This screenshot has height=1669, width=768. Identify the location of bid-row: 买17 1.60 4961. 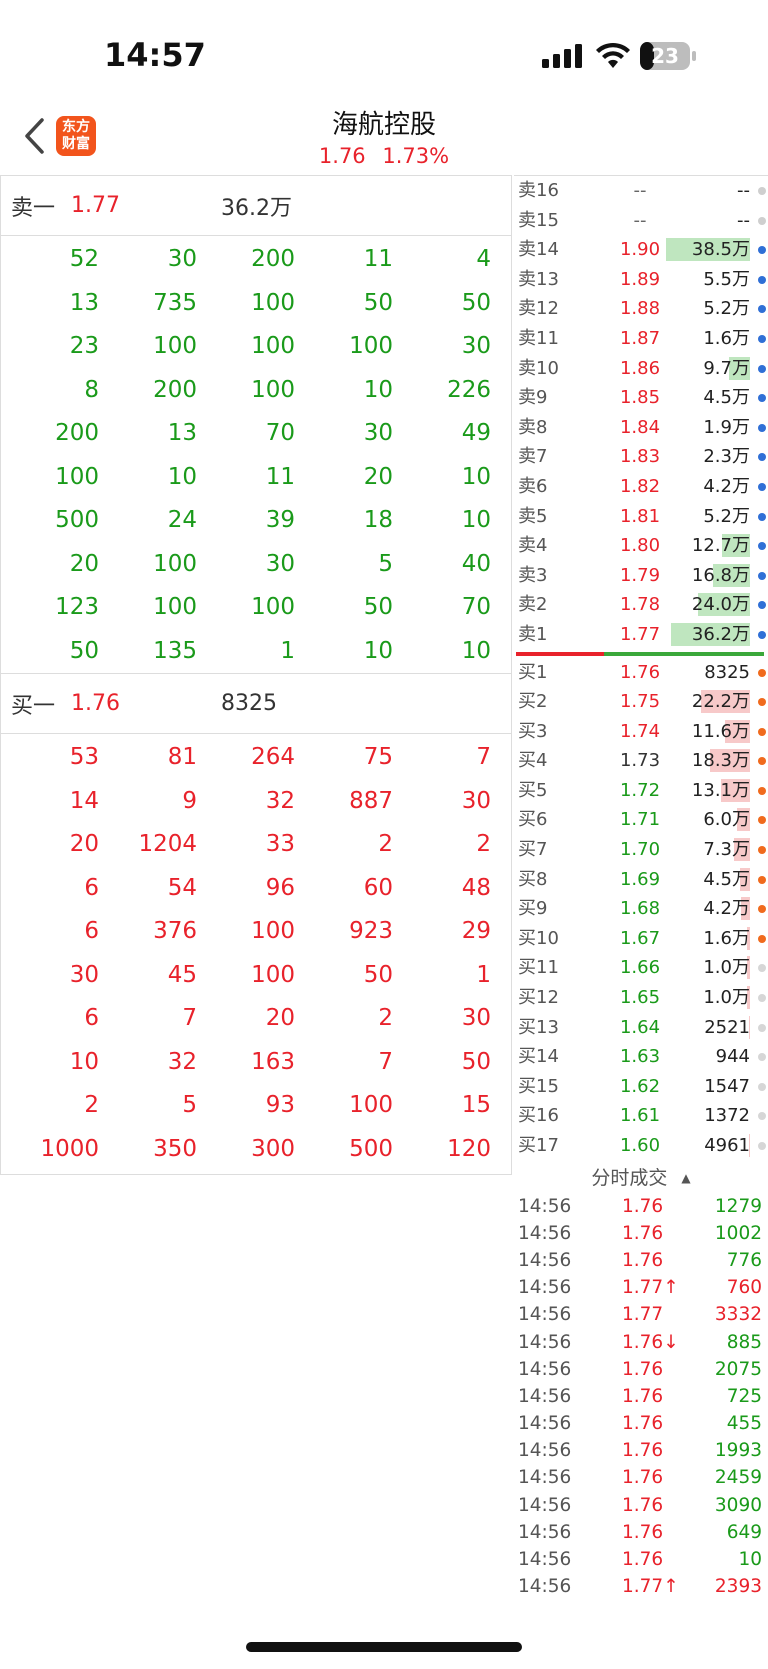
(641, 1146).